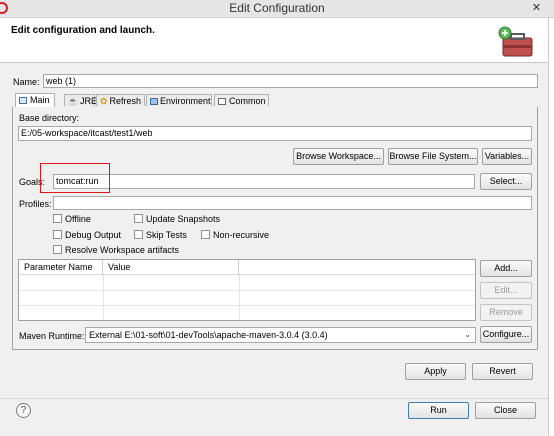 Image resolution: width=554 pixels, height=436 pixels. I want to click on tab-common: Common, so click(241, 100).